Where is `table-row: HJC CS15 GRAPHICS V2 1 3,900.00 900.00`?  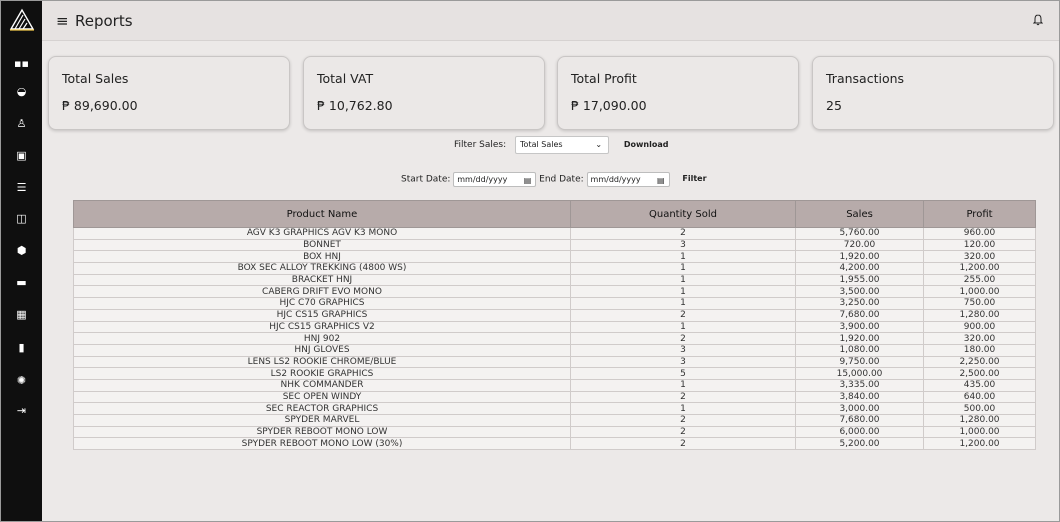
table-row: HJC CS15 GRAPHICS V2 1 3,900.00 900.00 is located at coordinates (554, 327).